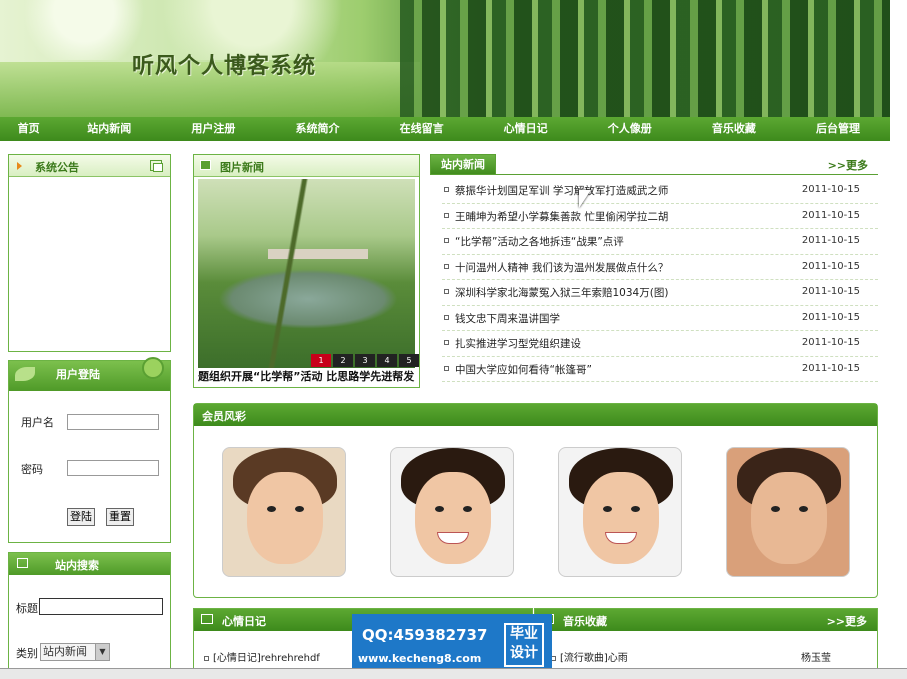  I want to click on tab-site-news: 站内新闻, so click(463, 164).